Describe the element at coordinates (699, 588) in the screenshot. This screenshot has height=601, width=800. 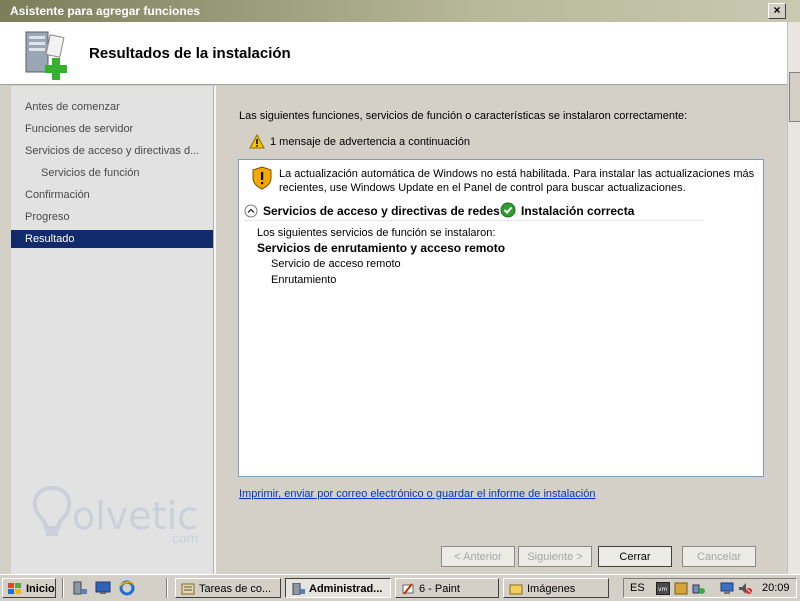
I see `network-icon` at that location.